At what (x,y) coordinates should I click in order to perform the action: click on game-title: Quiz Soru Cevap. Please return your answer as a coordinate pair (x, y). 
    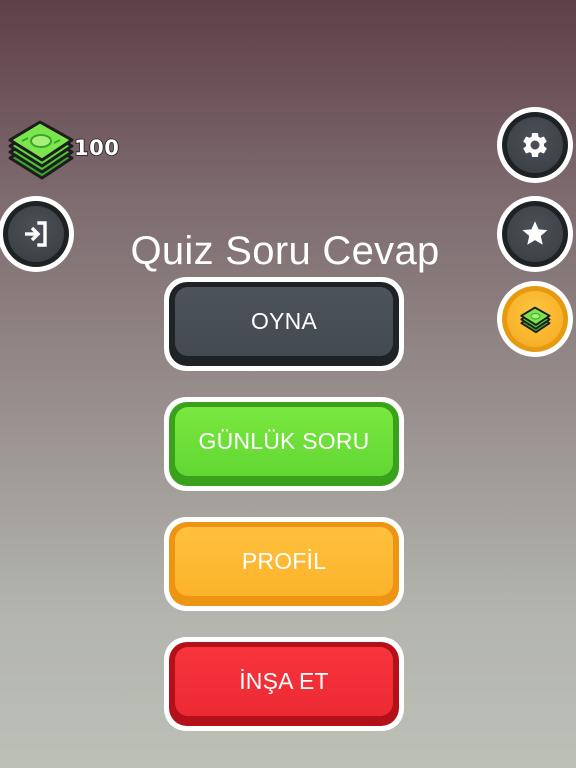
    Looking at the image, I should click on (285, 251).